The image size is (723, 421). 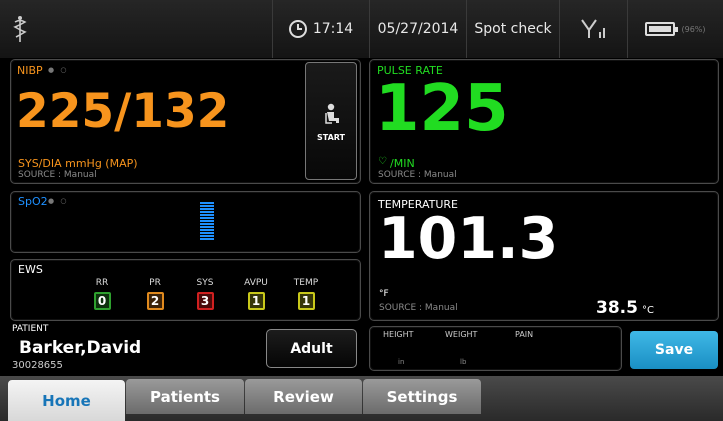 What do you see at coordinates (422, 396) in the screenshot?
I see `tab-settings: Settings` at bounding box center [422, 396].